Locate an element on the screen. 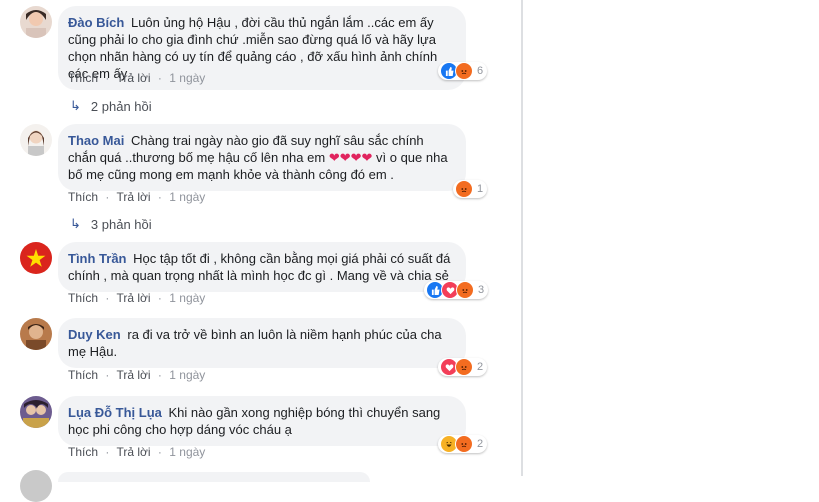 The image size is (819, 502). reaction-summary: 1 is located at coordinates (470, 189).